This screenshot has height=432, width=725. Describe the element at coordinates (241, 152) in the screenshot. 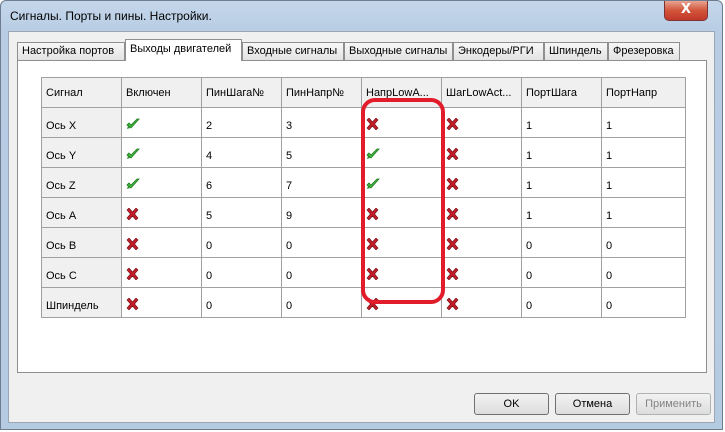

I see `cell-step-pin: 4` at that location.